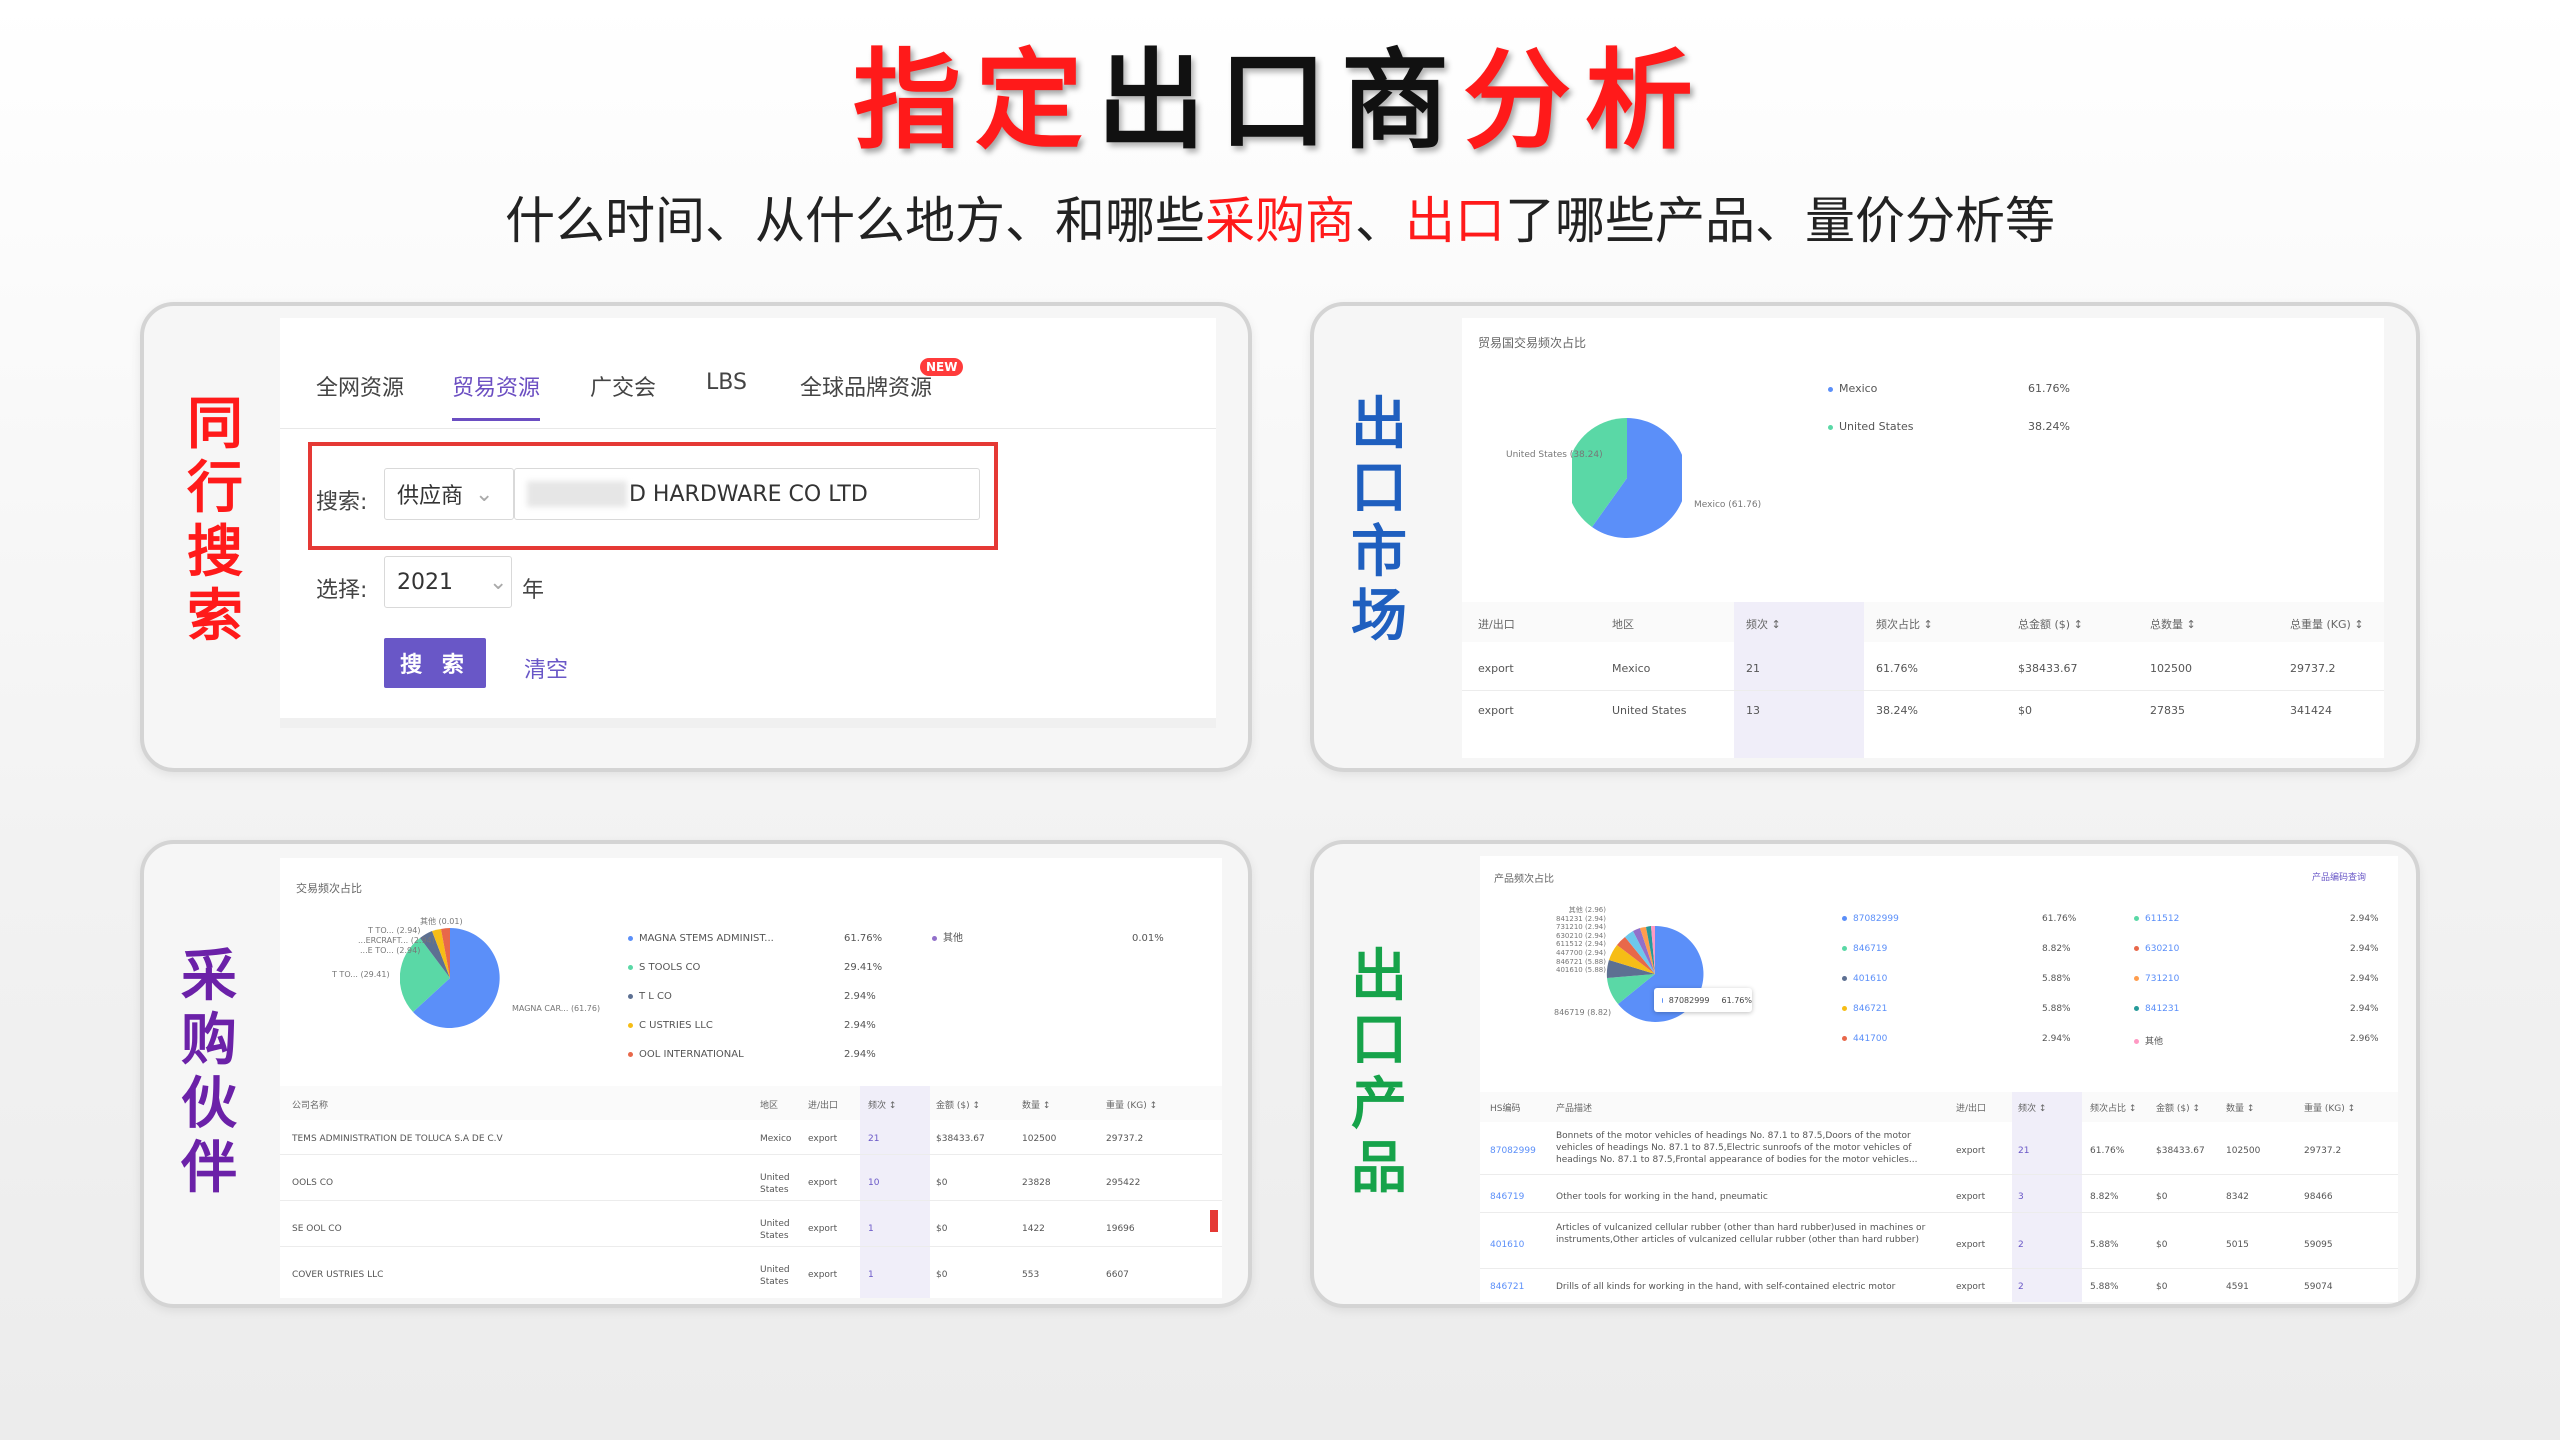 The image size is (2560, 1440). I want to click on legend-item: 其他 0.01%, so click(1052, 938).